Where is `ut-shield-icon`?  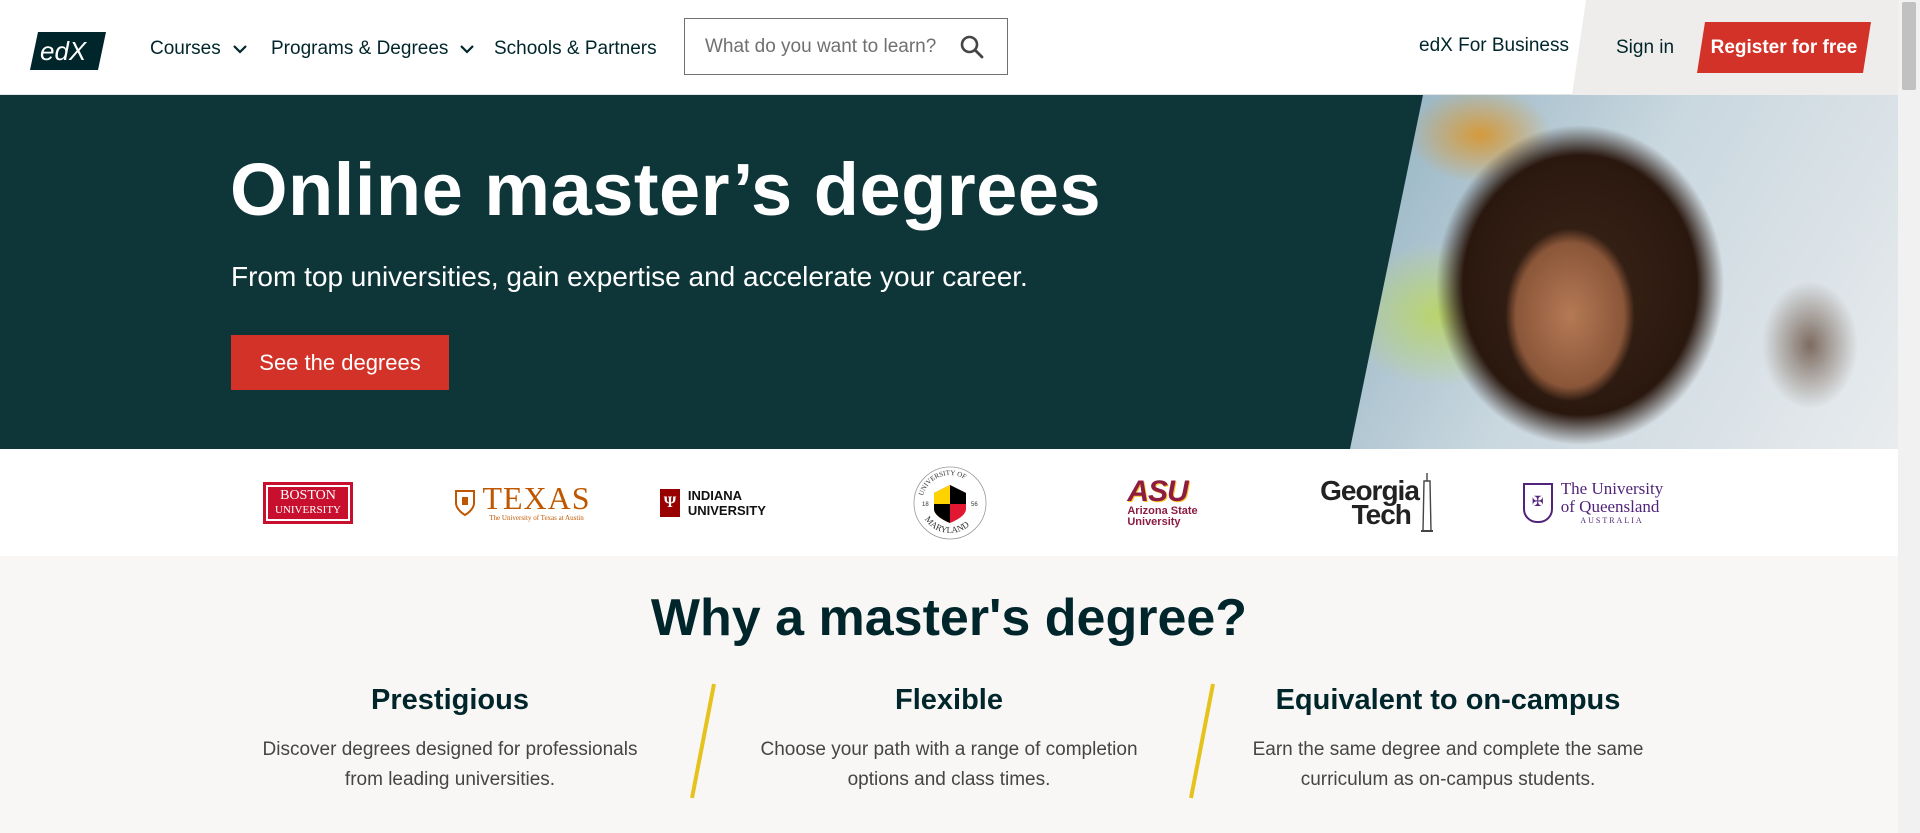
ut-shield-icon is located at coordinates (465, 502).